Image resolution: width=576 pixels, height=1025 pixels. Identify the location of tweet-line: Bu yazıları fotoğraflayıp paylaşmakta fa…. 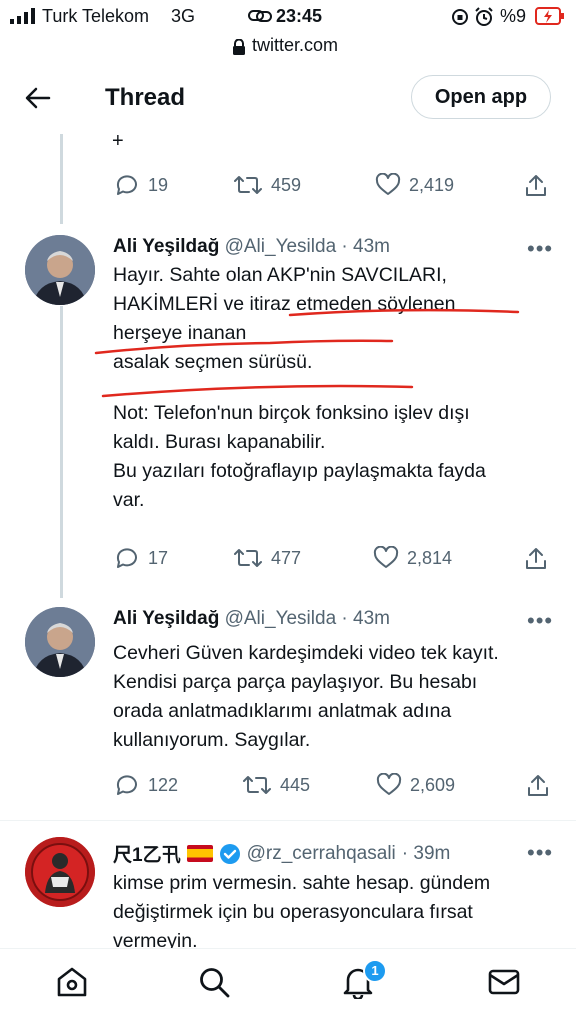
(299, 471).